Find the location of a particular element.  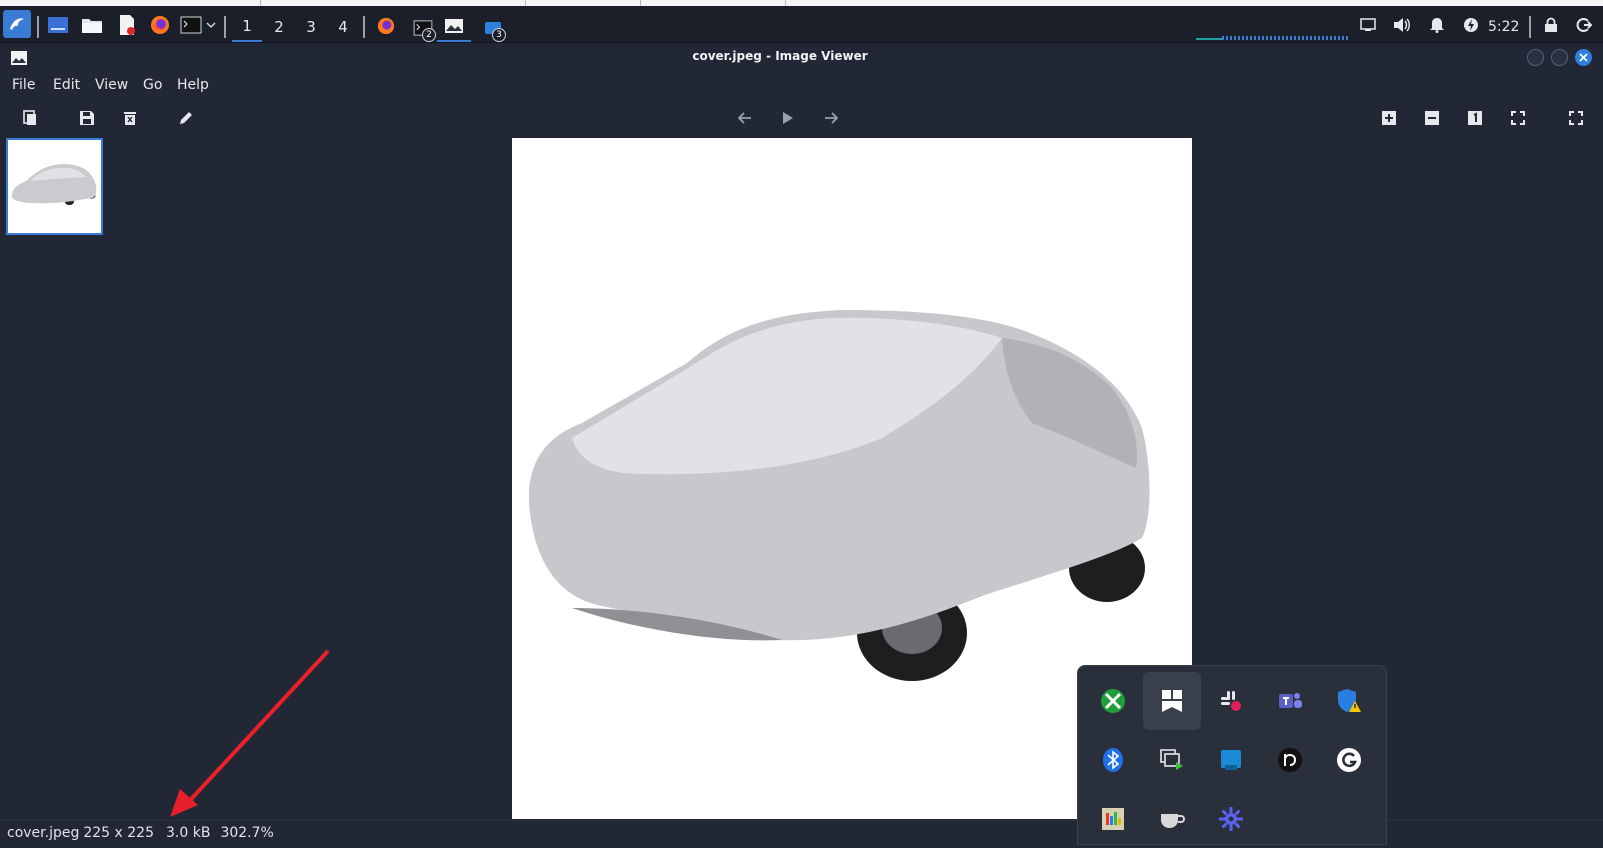

terminal-icon is located at coordinates (191, 25).